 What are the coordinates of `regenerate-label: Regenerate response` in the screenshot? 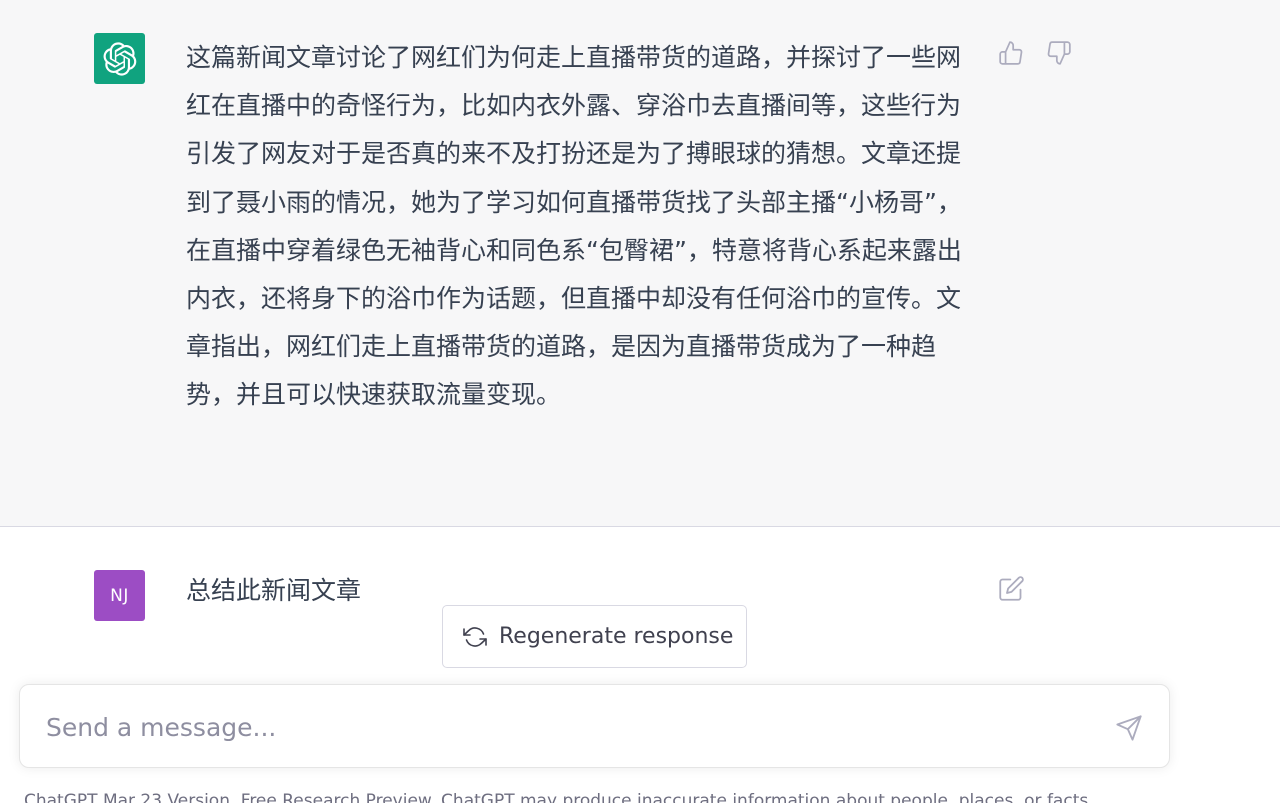 It's located at (616, 636).